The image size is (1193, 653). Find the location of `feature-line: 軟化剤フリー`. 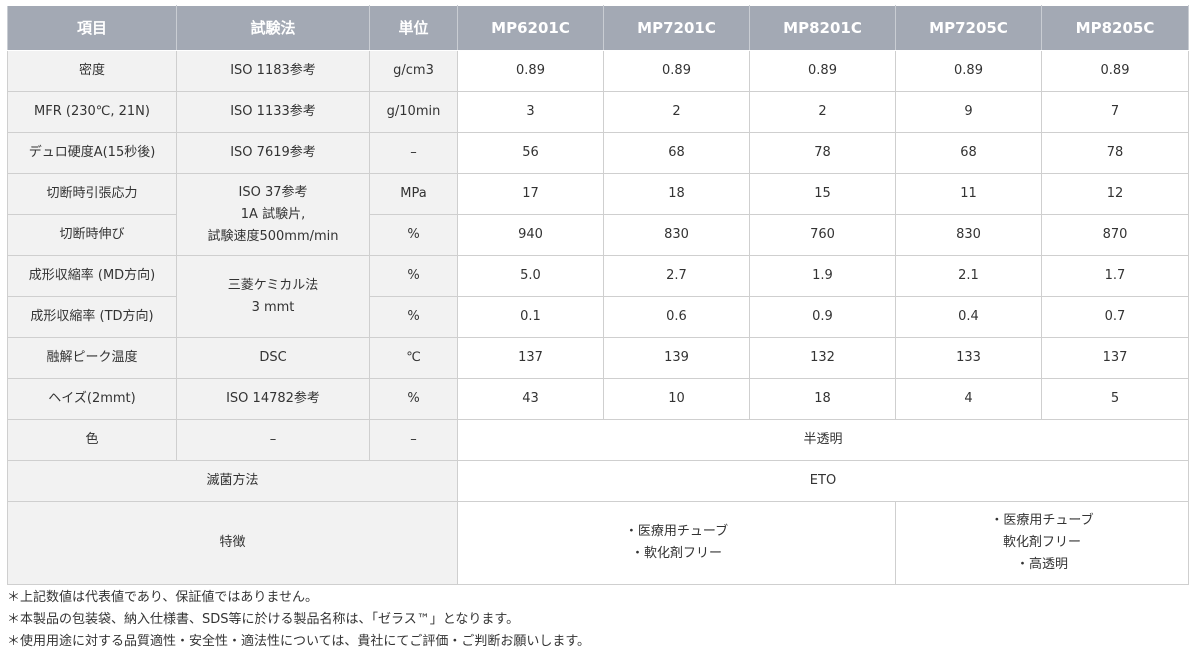

feature-line: 軟化剤フリー is located at coordinates (1041, 542).